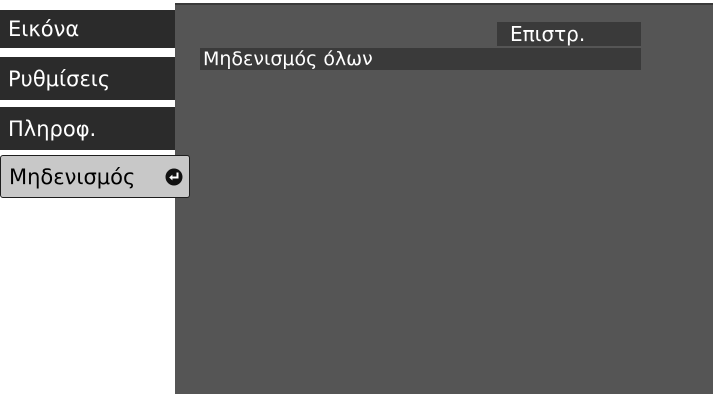 The image size is (713, 394). What do you see at coordinates (174, 176) in the screenshot?
I see `enter-arrow-icon` at bounding box center [174, 176].